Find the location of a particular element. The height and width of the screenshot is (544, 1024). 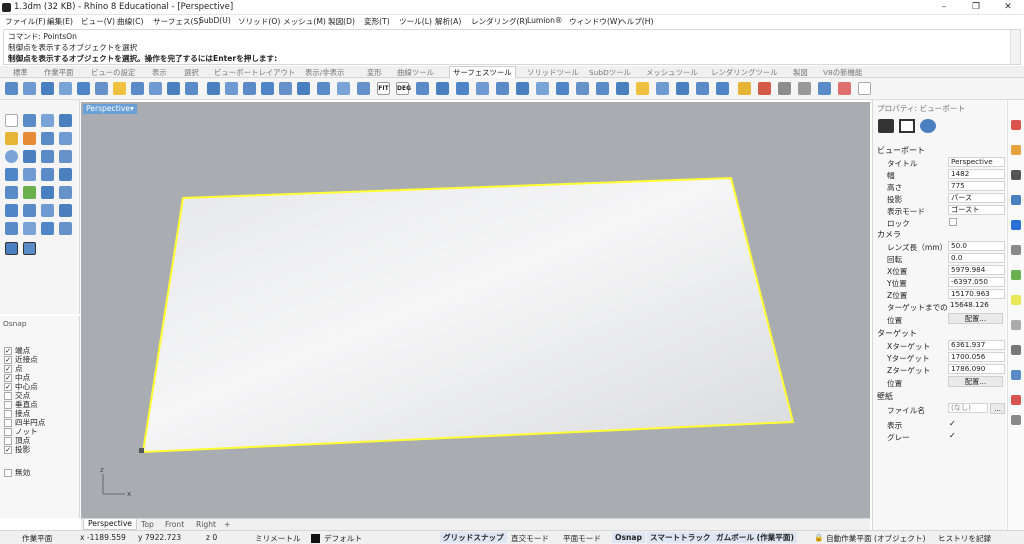

filename-field: (なし) is located at coordinates (968, 408).